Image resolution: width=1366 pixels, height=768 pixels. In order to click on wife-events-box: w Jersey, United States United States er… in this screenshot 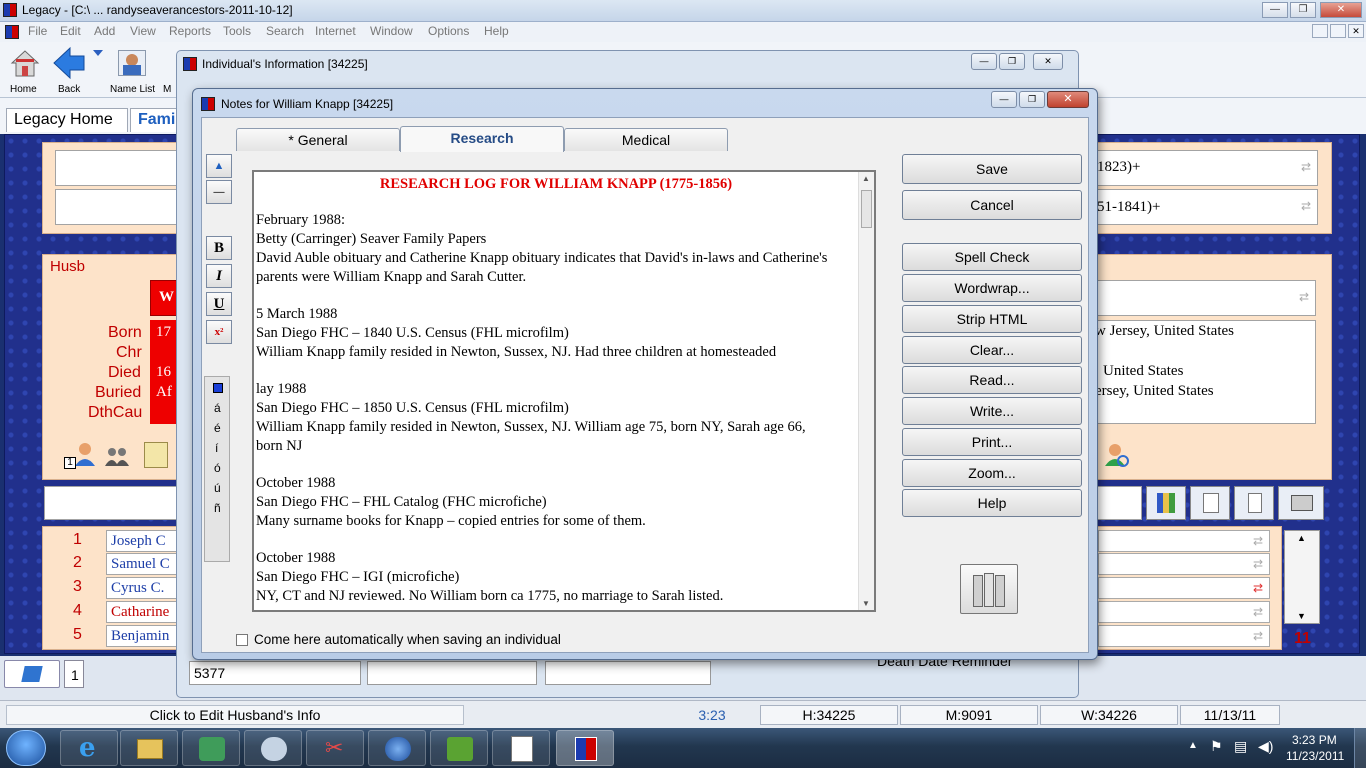, I will do `click(1203, 372)`.